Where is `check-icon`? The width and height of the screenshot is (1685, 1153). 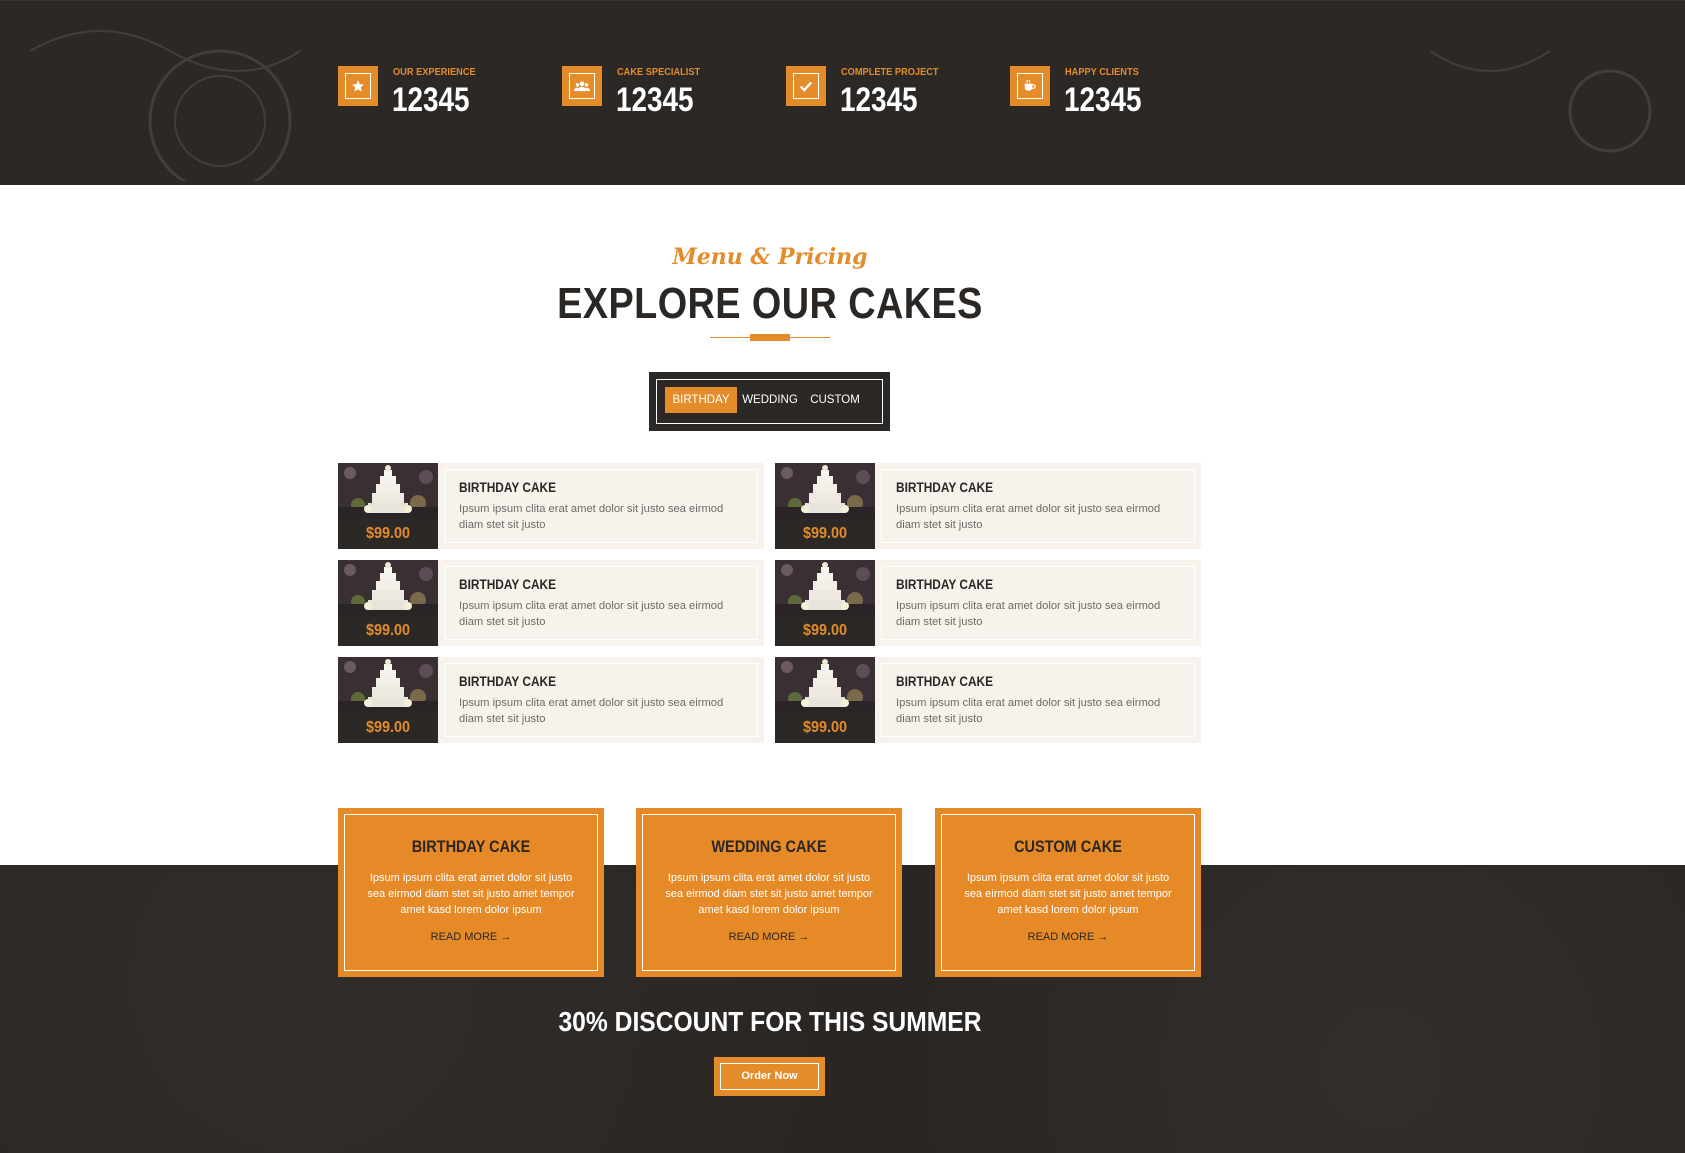
check-icon is located at coordinates (806, 86).